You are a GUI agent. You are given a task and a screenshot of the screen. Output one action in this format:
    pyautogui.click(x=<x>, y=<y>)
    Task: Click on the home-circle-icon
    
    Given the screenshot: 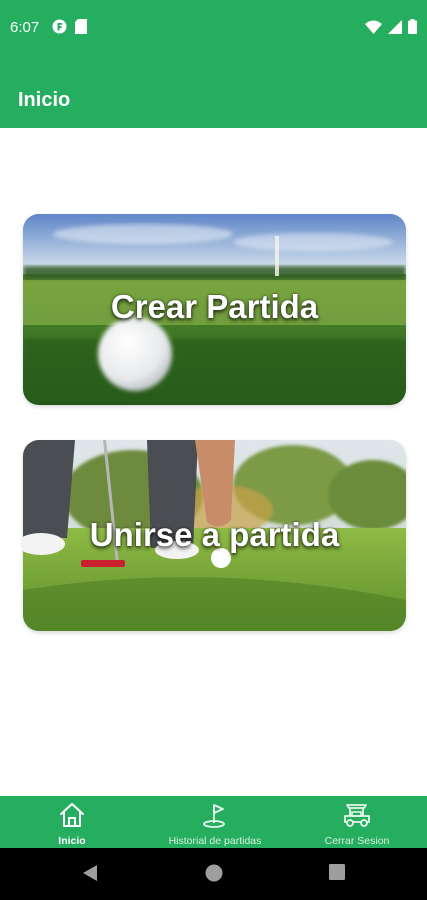 What is the action you would take?
    pyautogui.click(x=214, y=873)
    